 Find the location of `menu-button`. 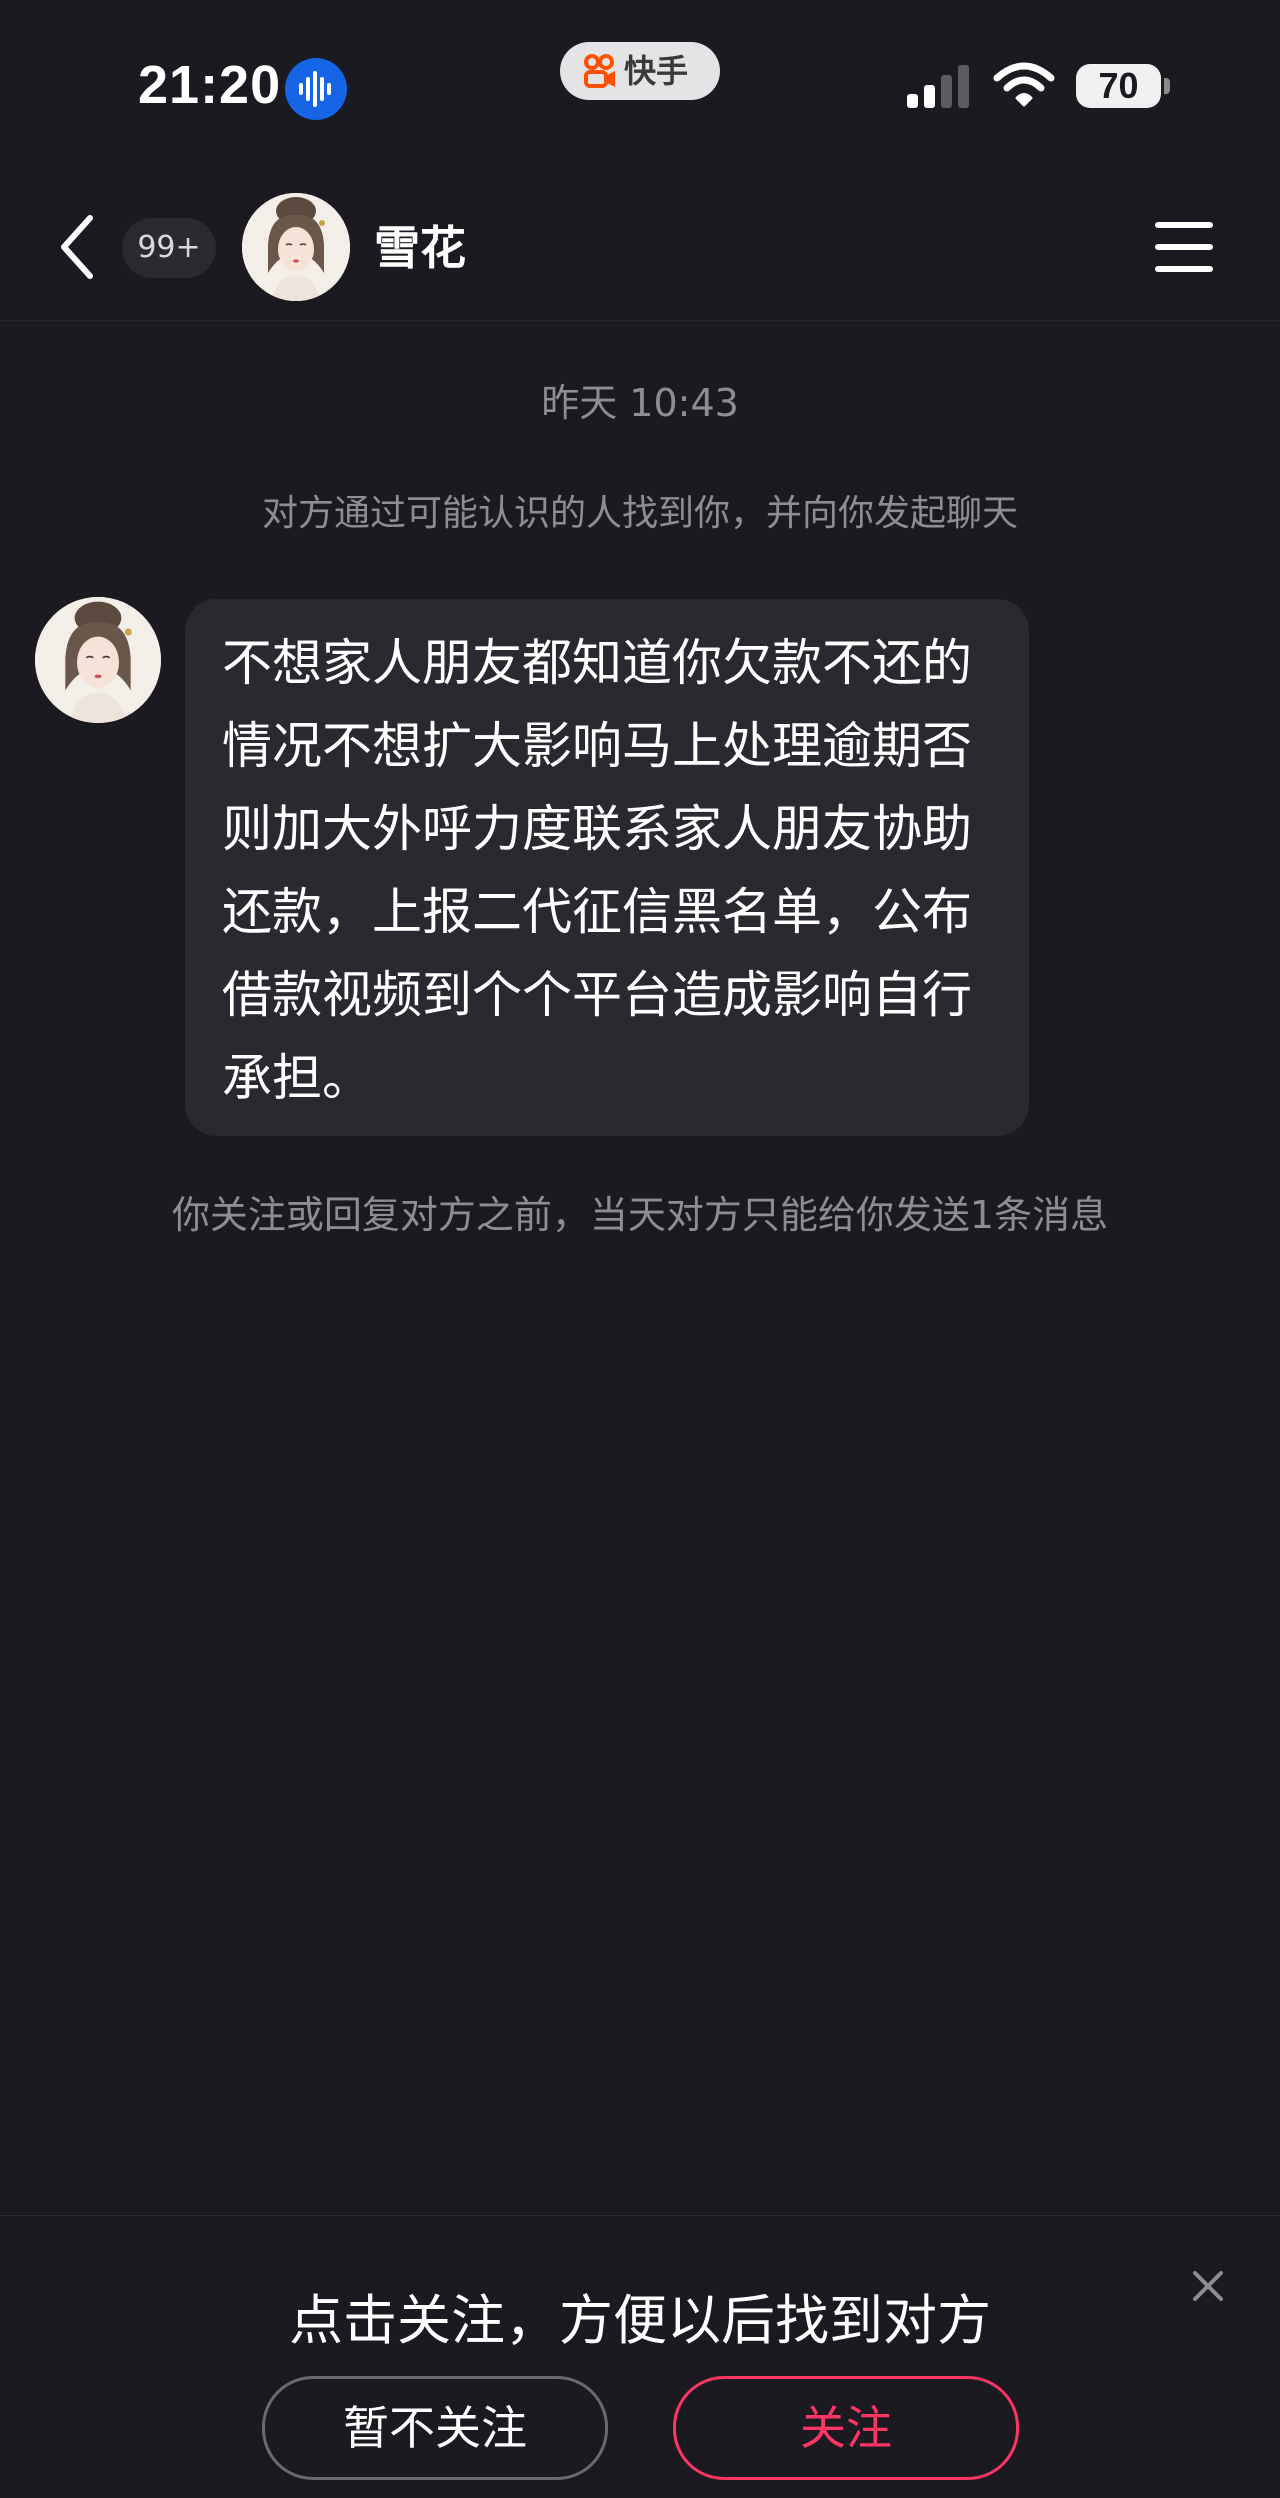

menu-button is located at coordinates (1184, 247).